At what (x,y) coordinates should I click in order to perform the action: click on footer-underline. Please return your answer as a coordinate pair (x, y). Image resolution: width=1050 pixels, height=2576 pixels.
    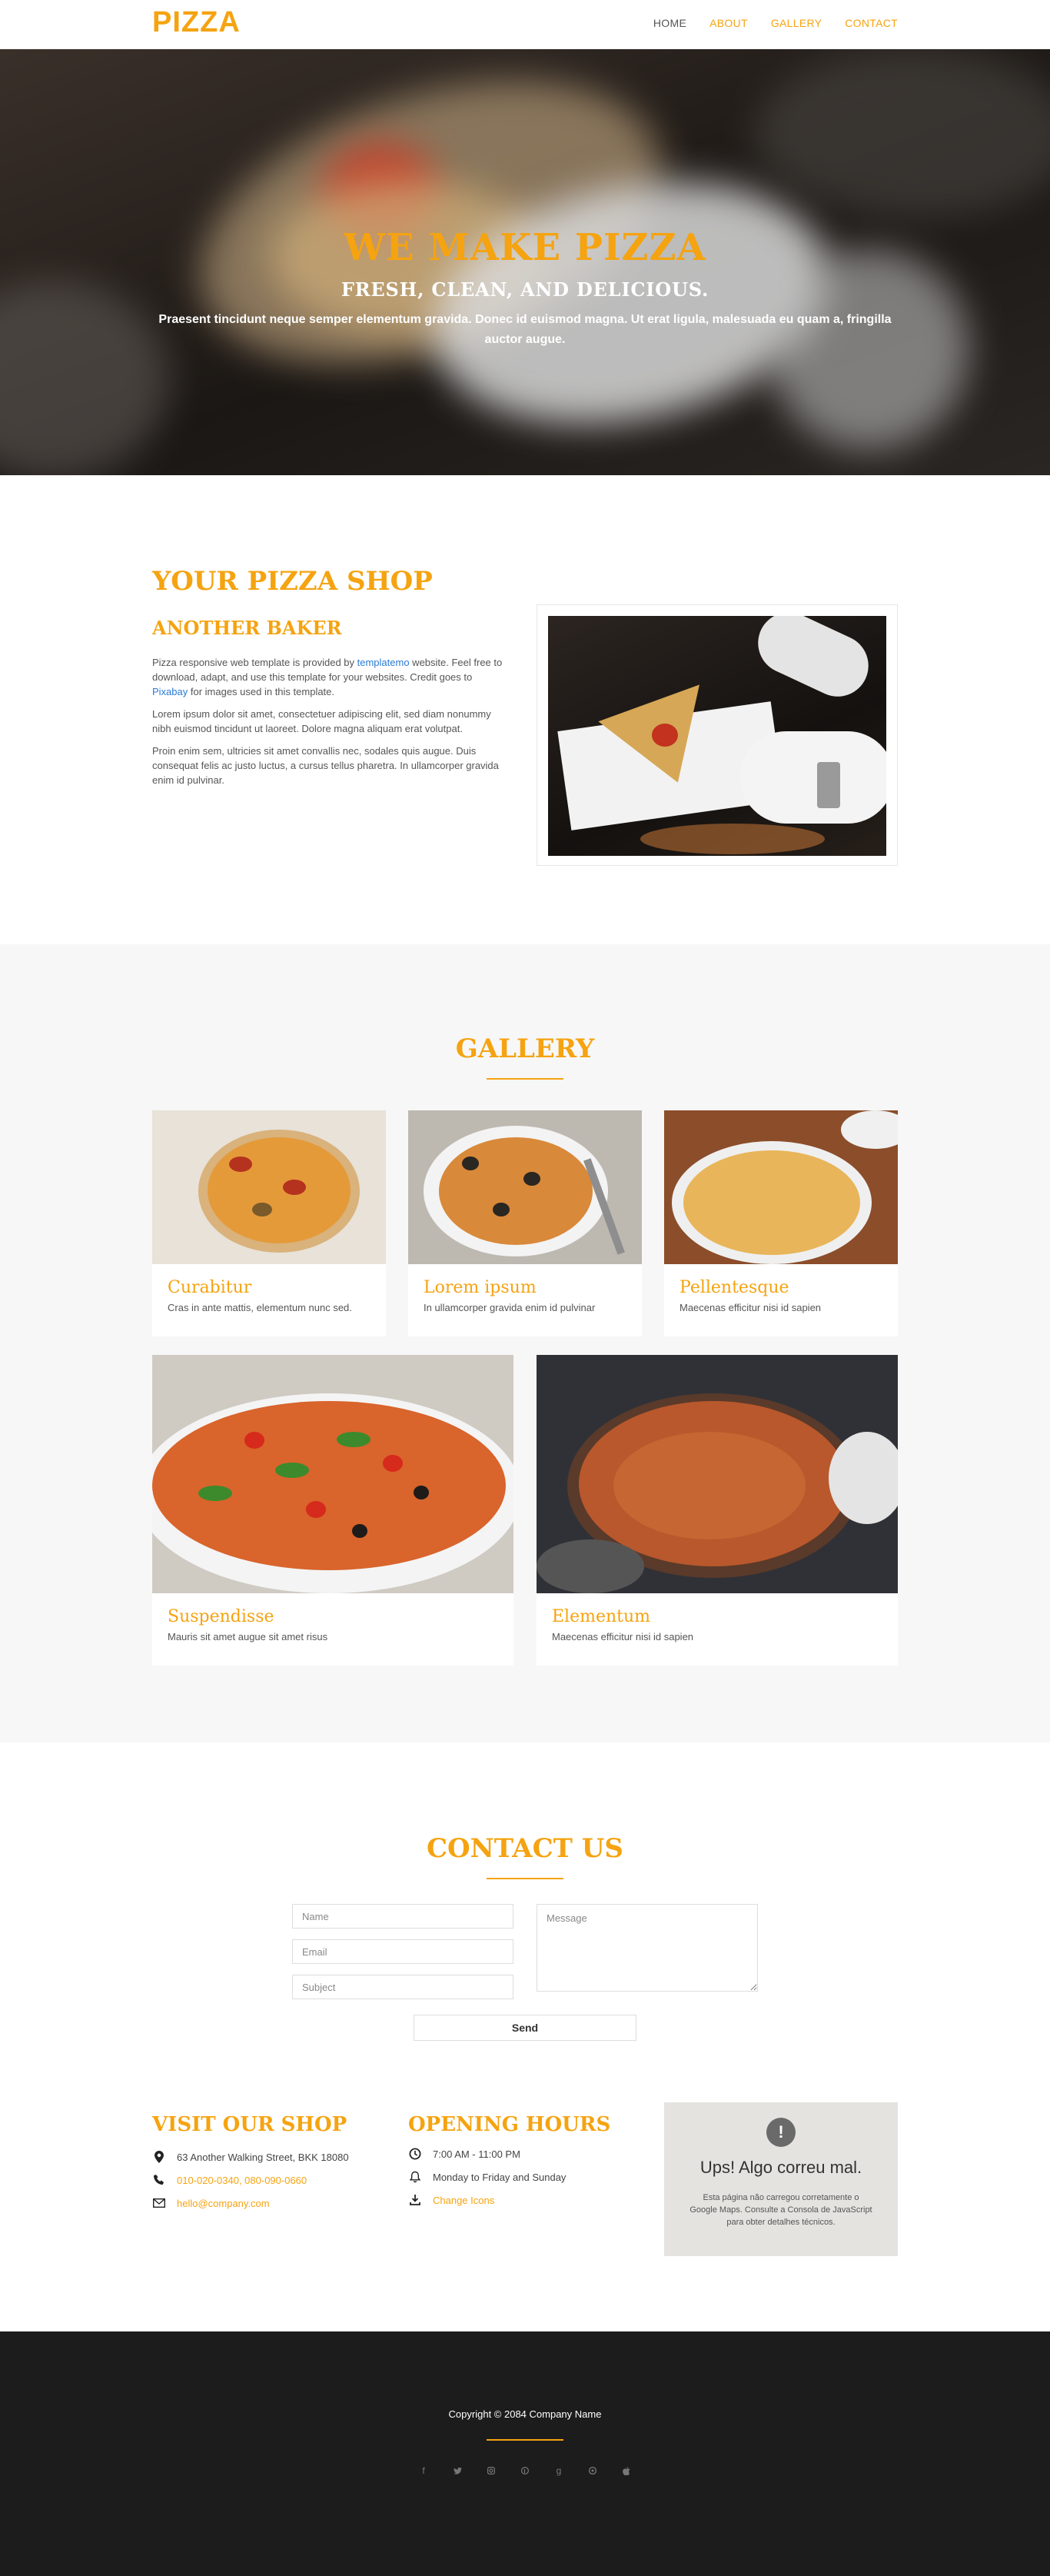
    Looking at the image, I should click on (525, 2440).